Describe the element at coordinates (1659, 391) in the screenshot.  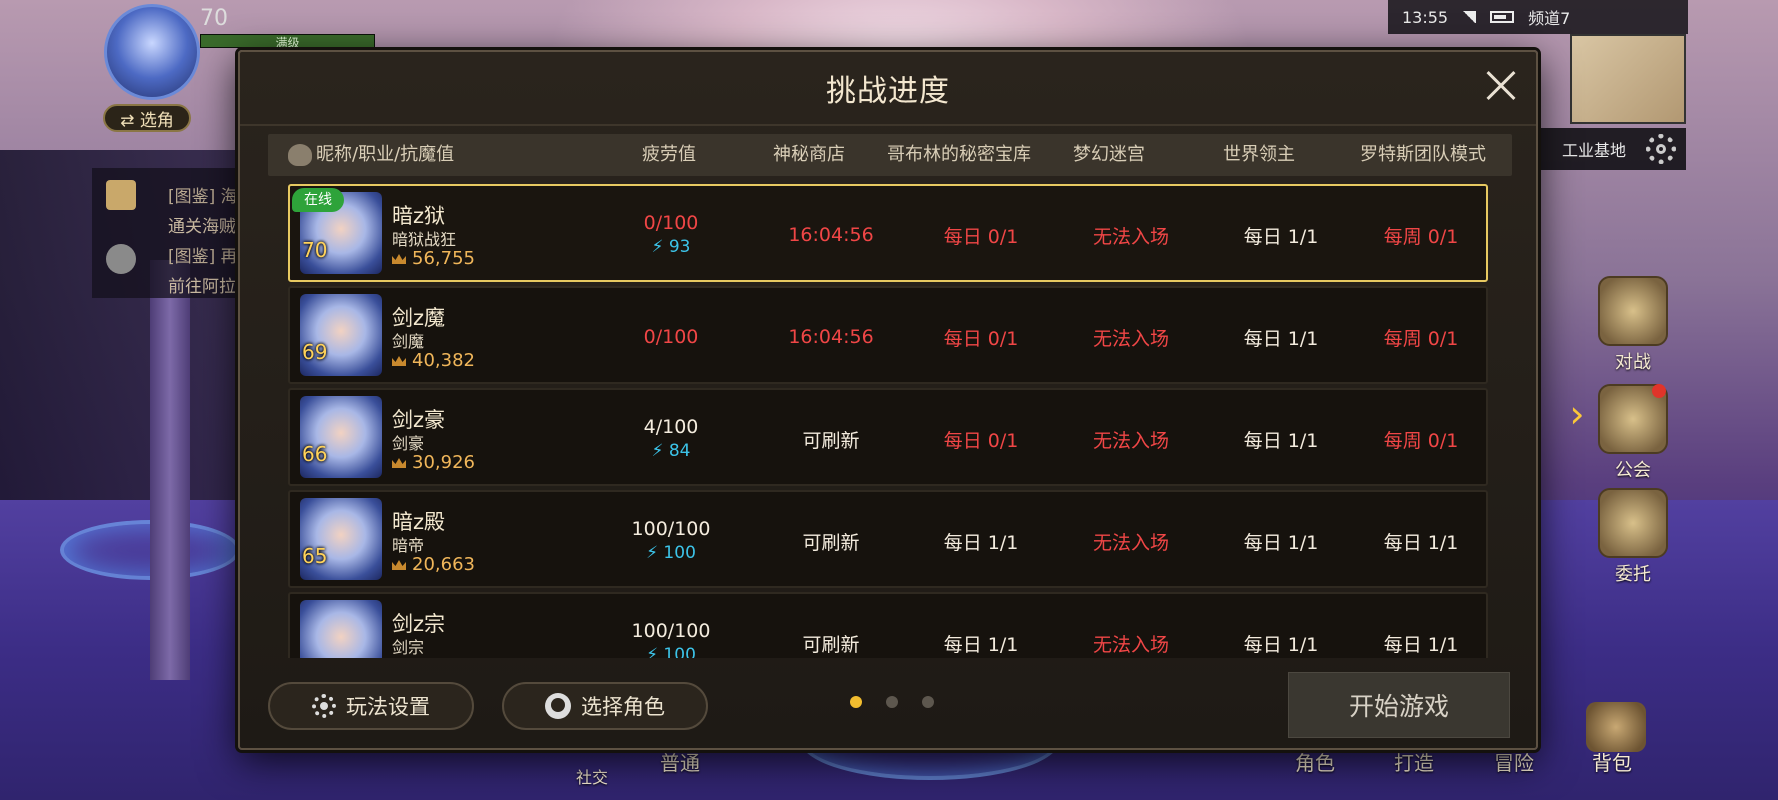
I see `notification-dot` at that location.